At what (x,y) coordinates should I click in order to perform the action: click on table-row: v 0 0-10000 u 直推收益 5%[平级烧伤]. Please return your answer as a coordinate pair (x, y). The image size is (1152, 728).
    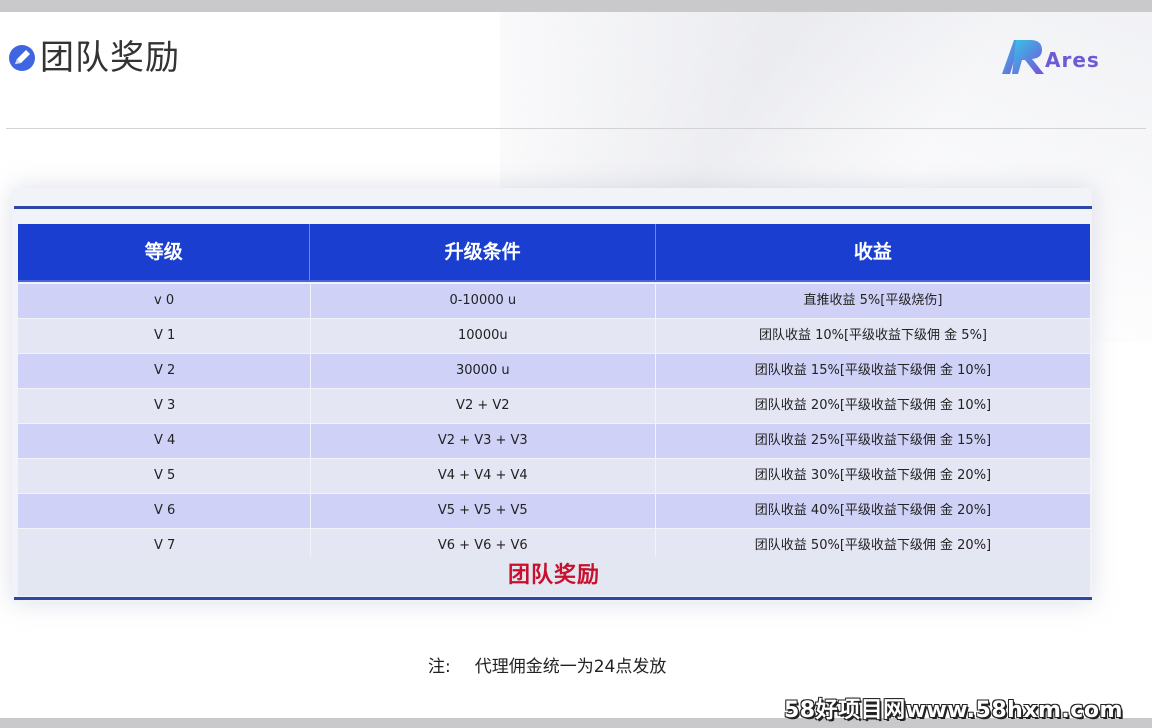
    Looking at the image, I should click on (554, 301).